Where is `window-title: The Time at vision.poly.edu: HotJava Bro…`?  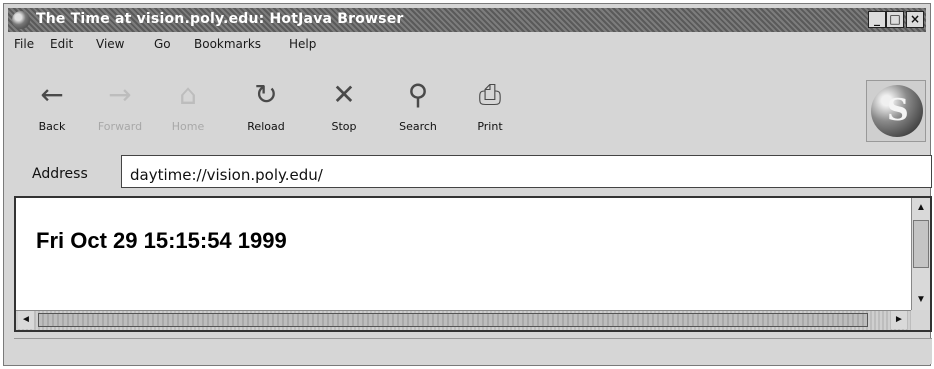 window-title: The Time at vision.poly.edu: HotJava Bro… is located at coordinates (220, 19).